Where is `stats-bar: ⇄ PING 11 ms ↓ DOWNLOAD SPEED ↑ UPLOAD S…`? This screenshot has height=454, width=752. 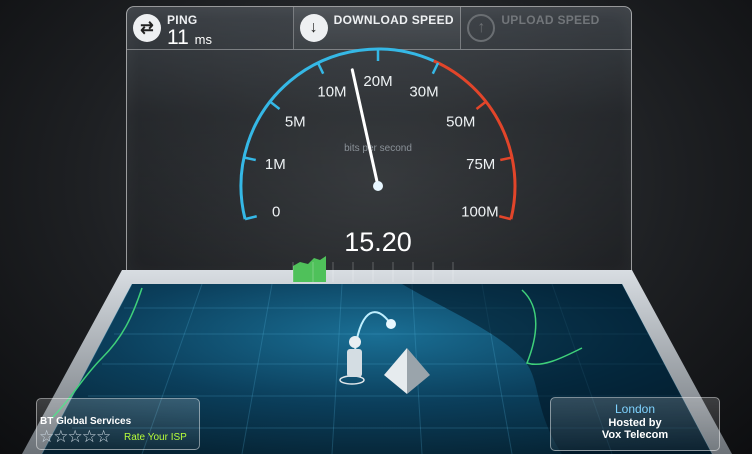 stats-bar: ⇄ PING 11 ms ↓ DOWNLOAD SPEED ↑ UPLOAD S… is located at coordinates (379, 28).